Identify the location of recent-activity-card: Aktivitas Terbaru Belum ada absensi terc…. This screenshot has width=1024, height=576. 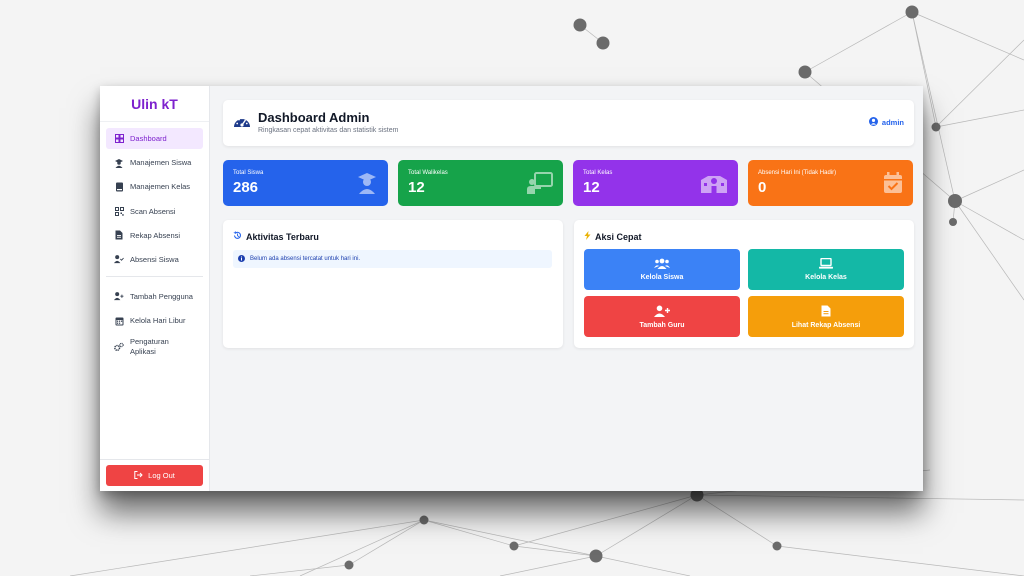
(393, 284).